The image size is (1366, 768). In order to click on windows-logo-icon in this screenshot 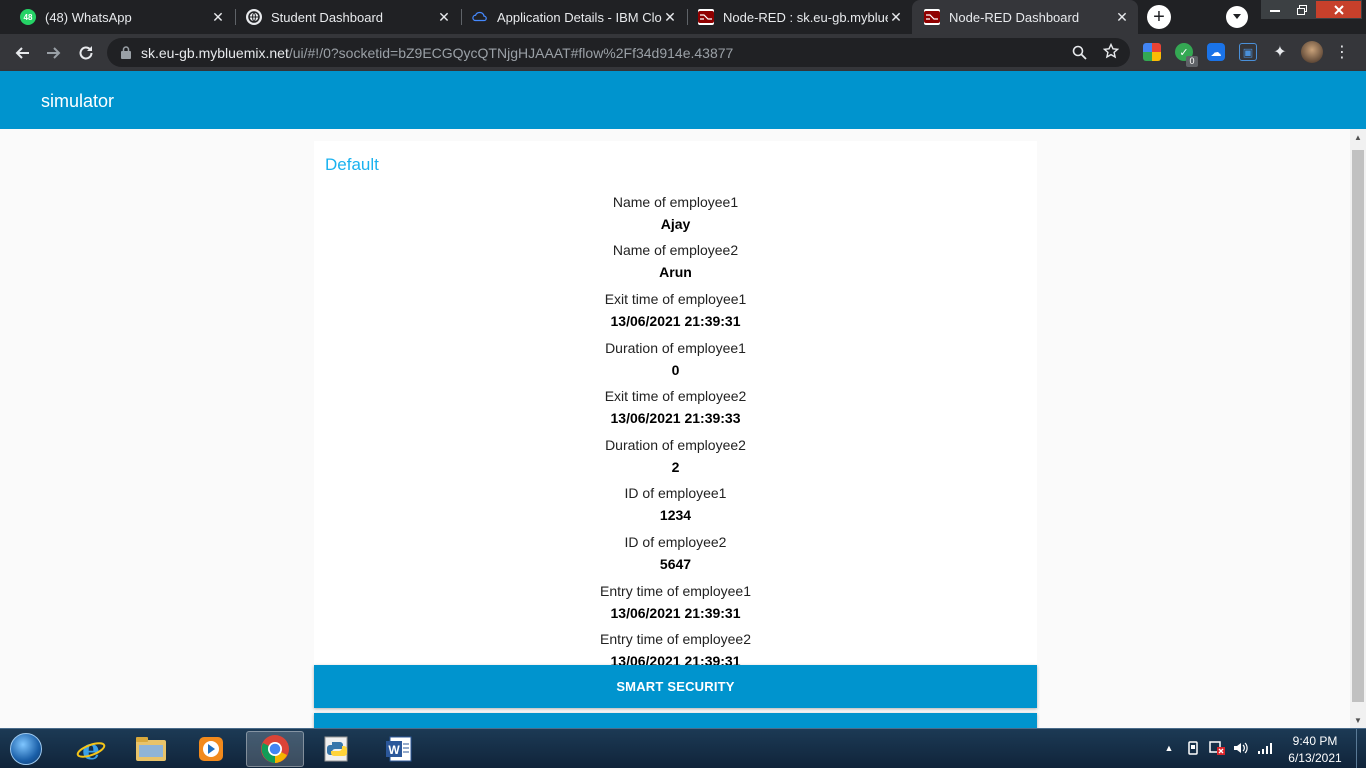, I will do `click(26, 749)`.